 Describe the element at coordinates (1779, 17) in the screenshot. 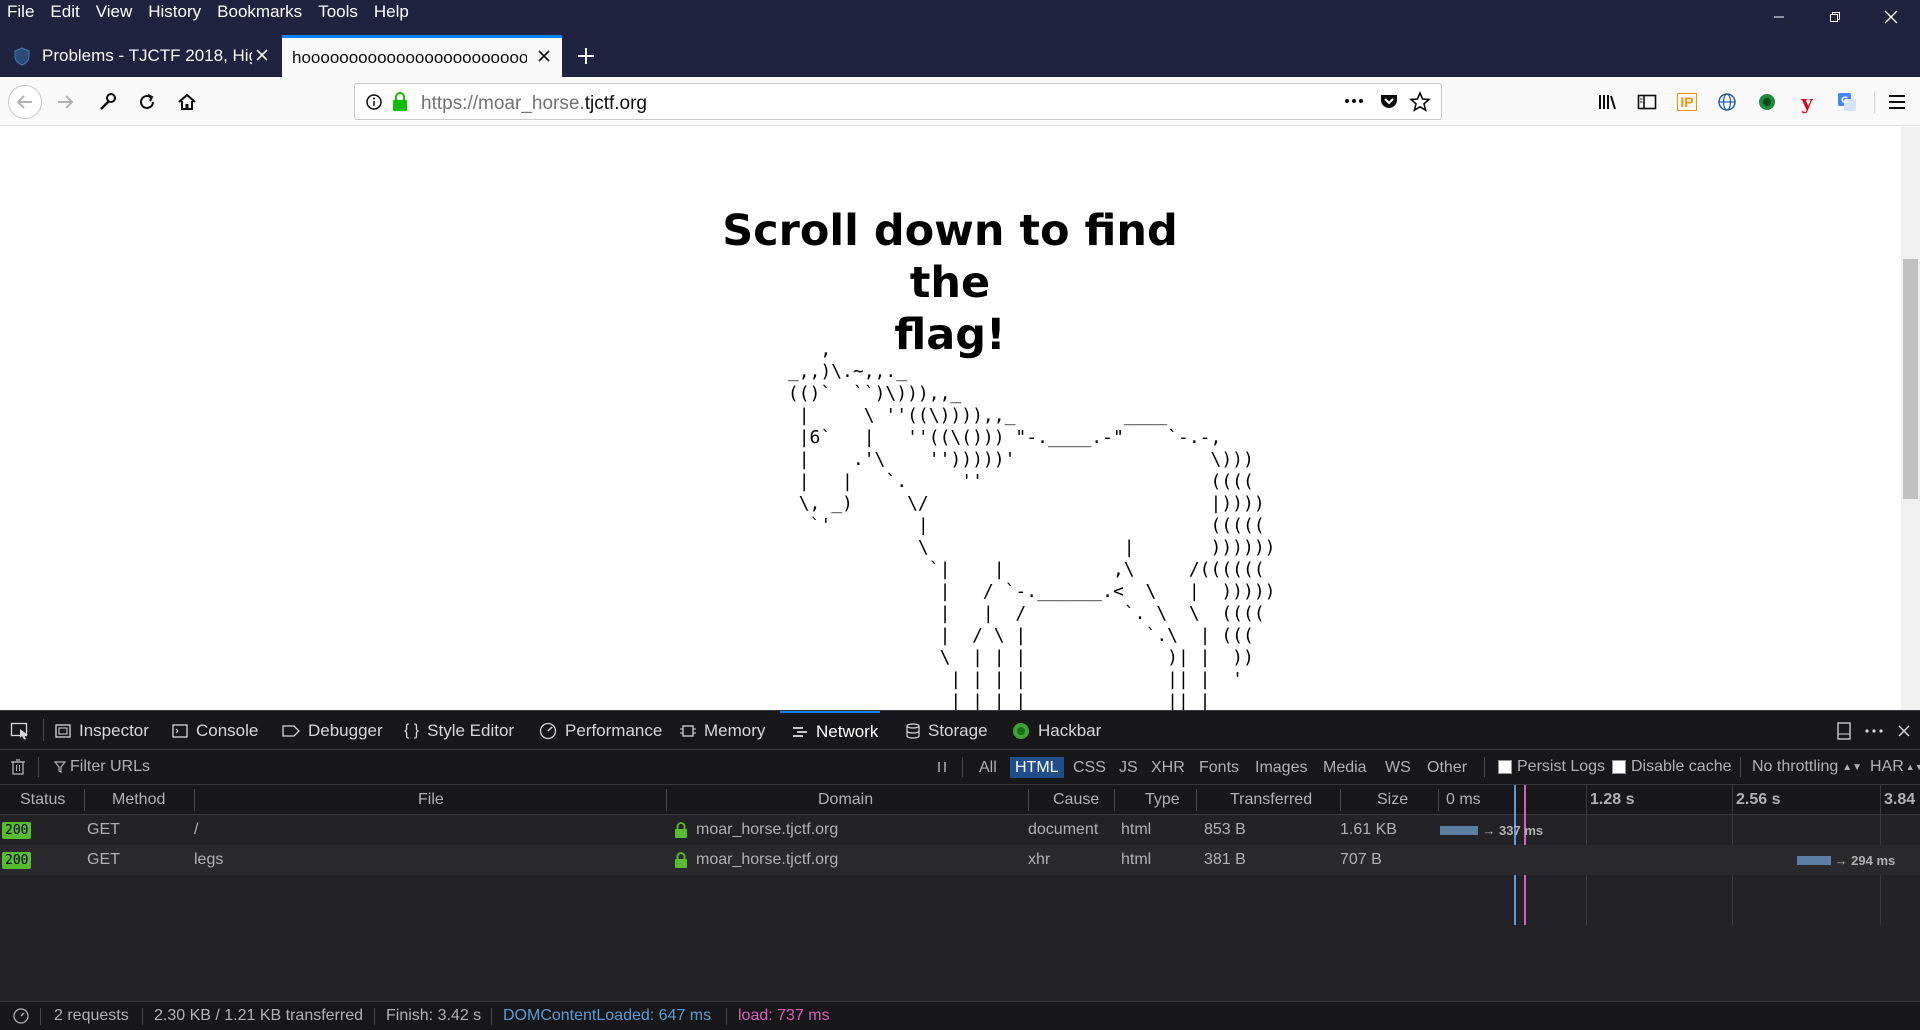

I see `minimize-button` at that location.